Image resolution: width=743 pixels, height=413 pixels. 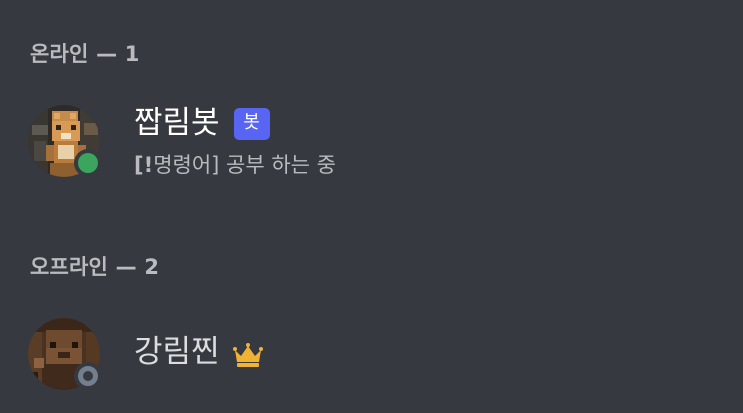 I want to click on offline-status-indicator, so click(x=88, y=376).